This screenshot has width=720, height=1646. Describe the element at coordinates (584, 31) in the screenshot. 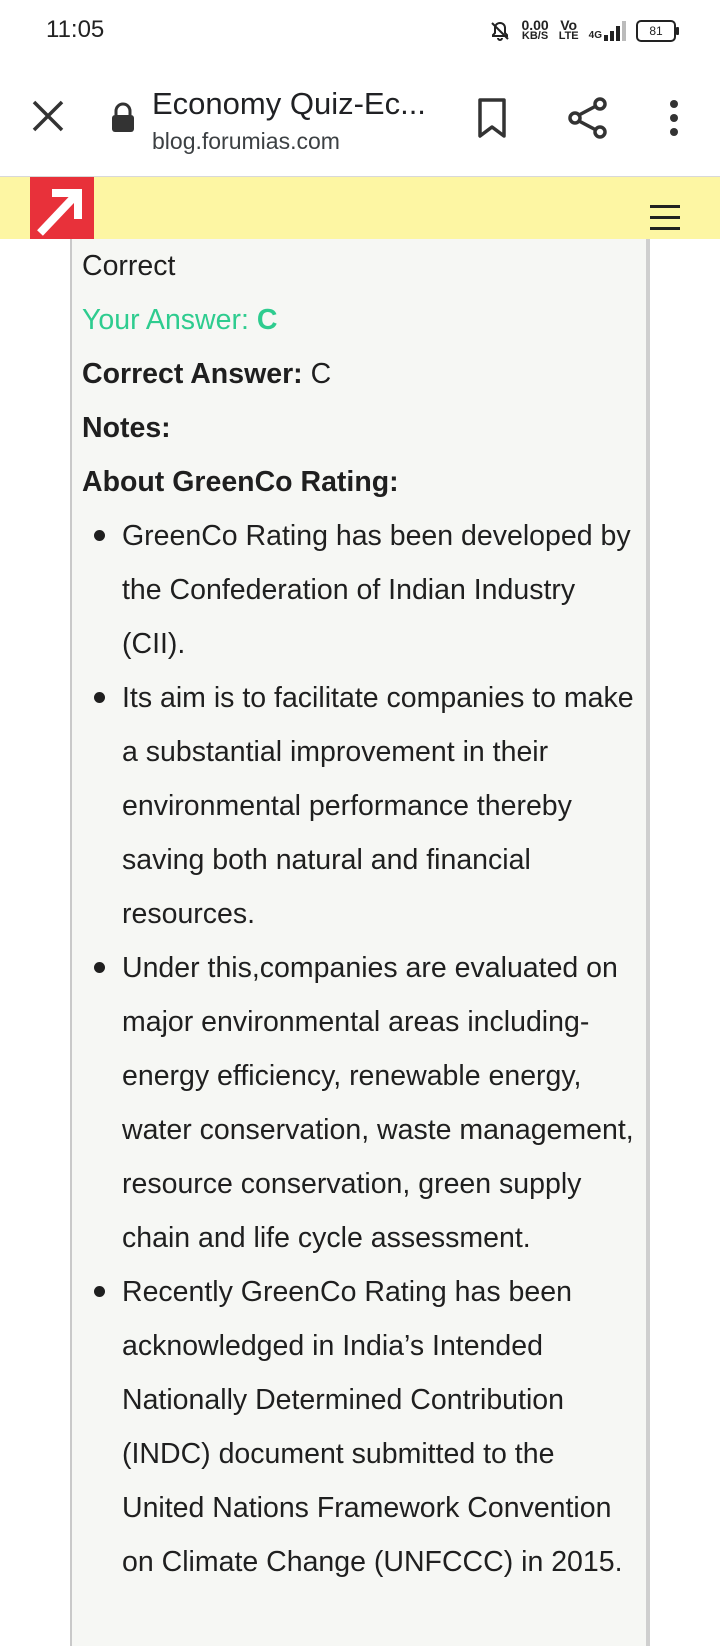

I see `status-icons: 0.00 KB/S Vo LTE 4G 81` at that location.